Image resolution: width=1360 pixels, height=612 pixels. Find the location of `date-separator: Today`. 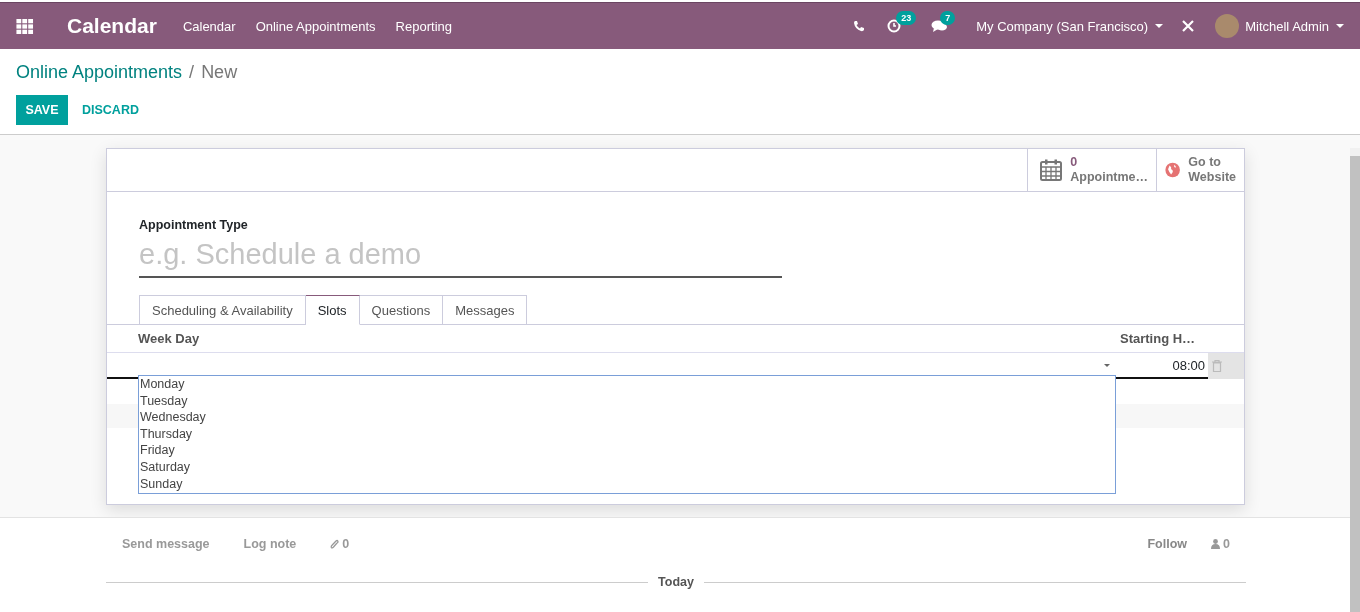

date-separator: Today is located at coordinates (676, 582).